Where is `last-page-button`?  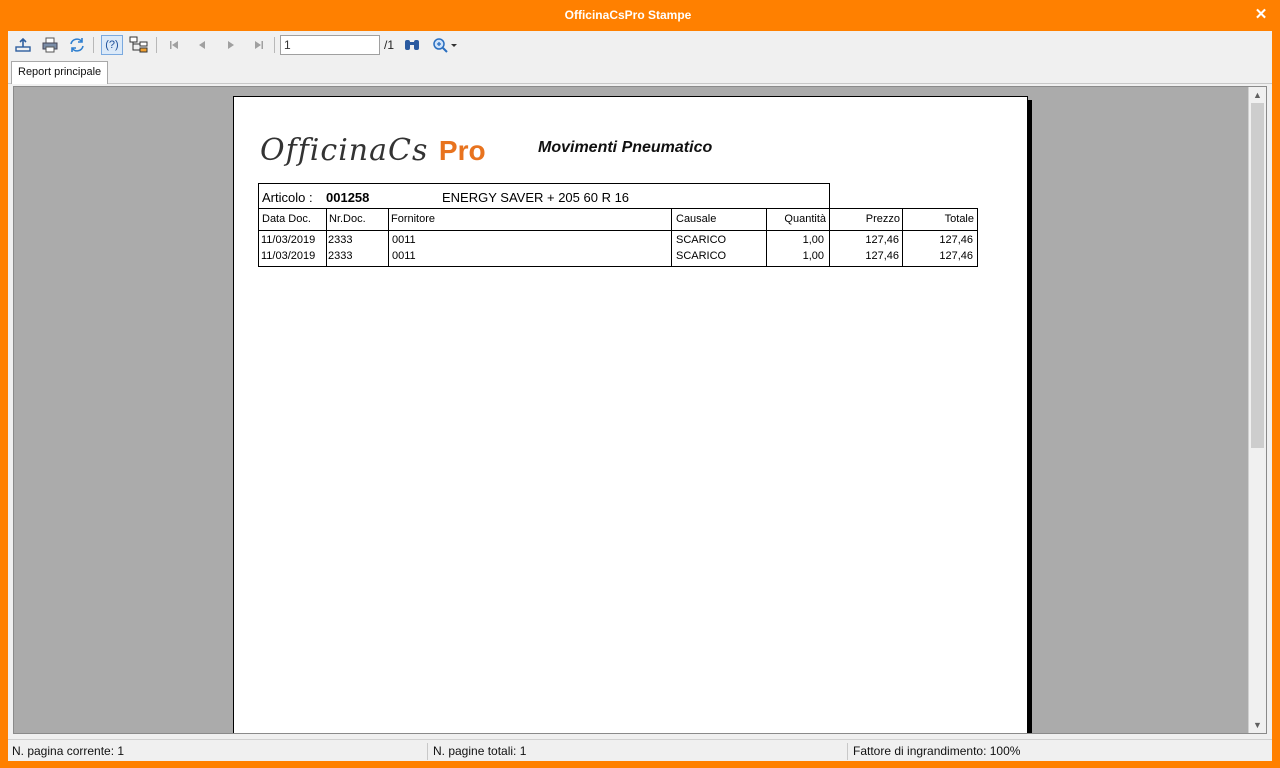 last-page-button is located at coordinates (259, 45).